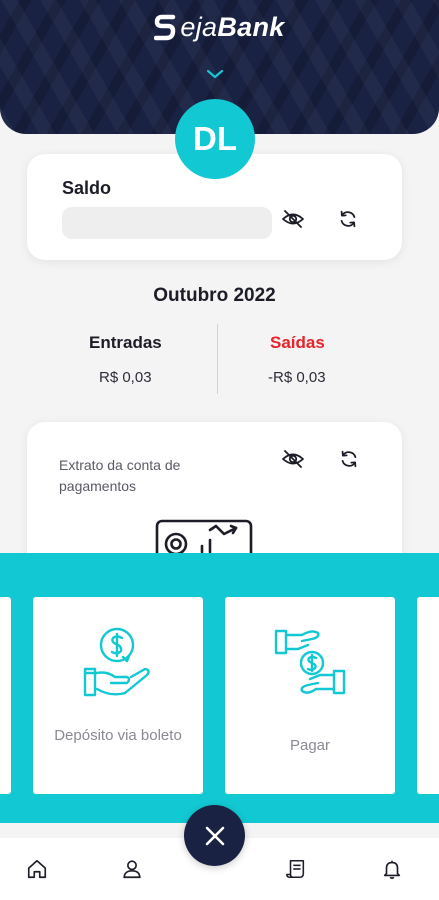 The width and height of the screenshot is (439, 900). I want to click on user-icon, so click(132, 869).